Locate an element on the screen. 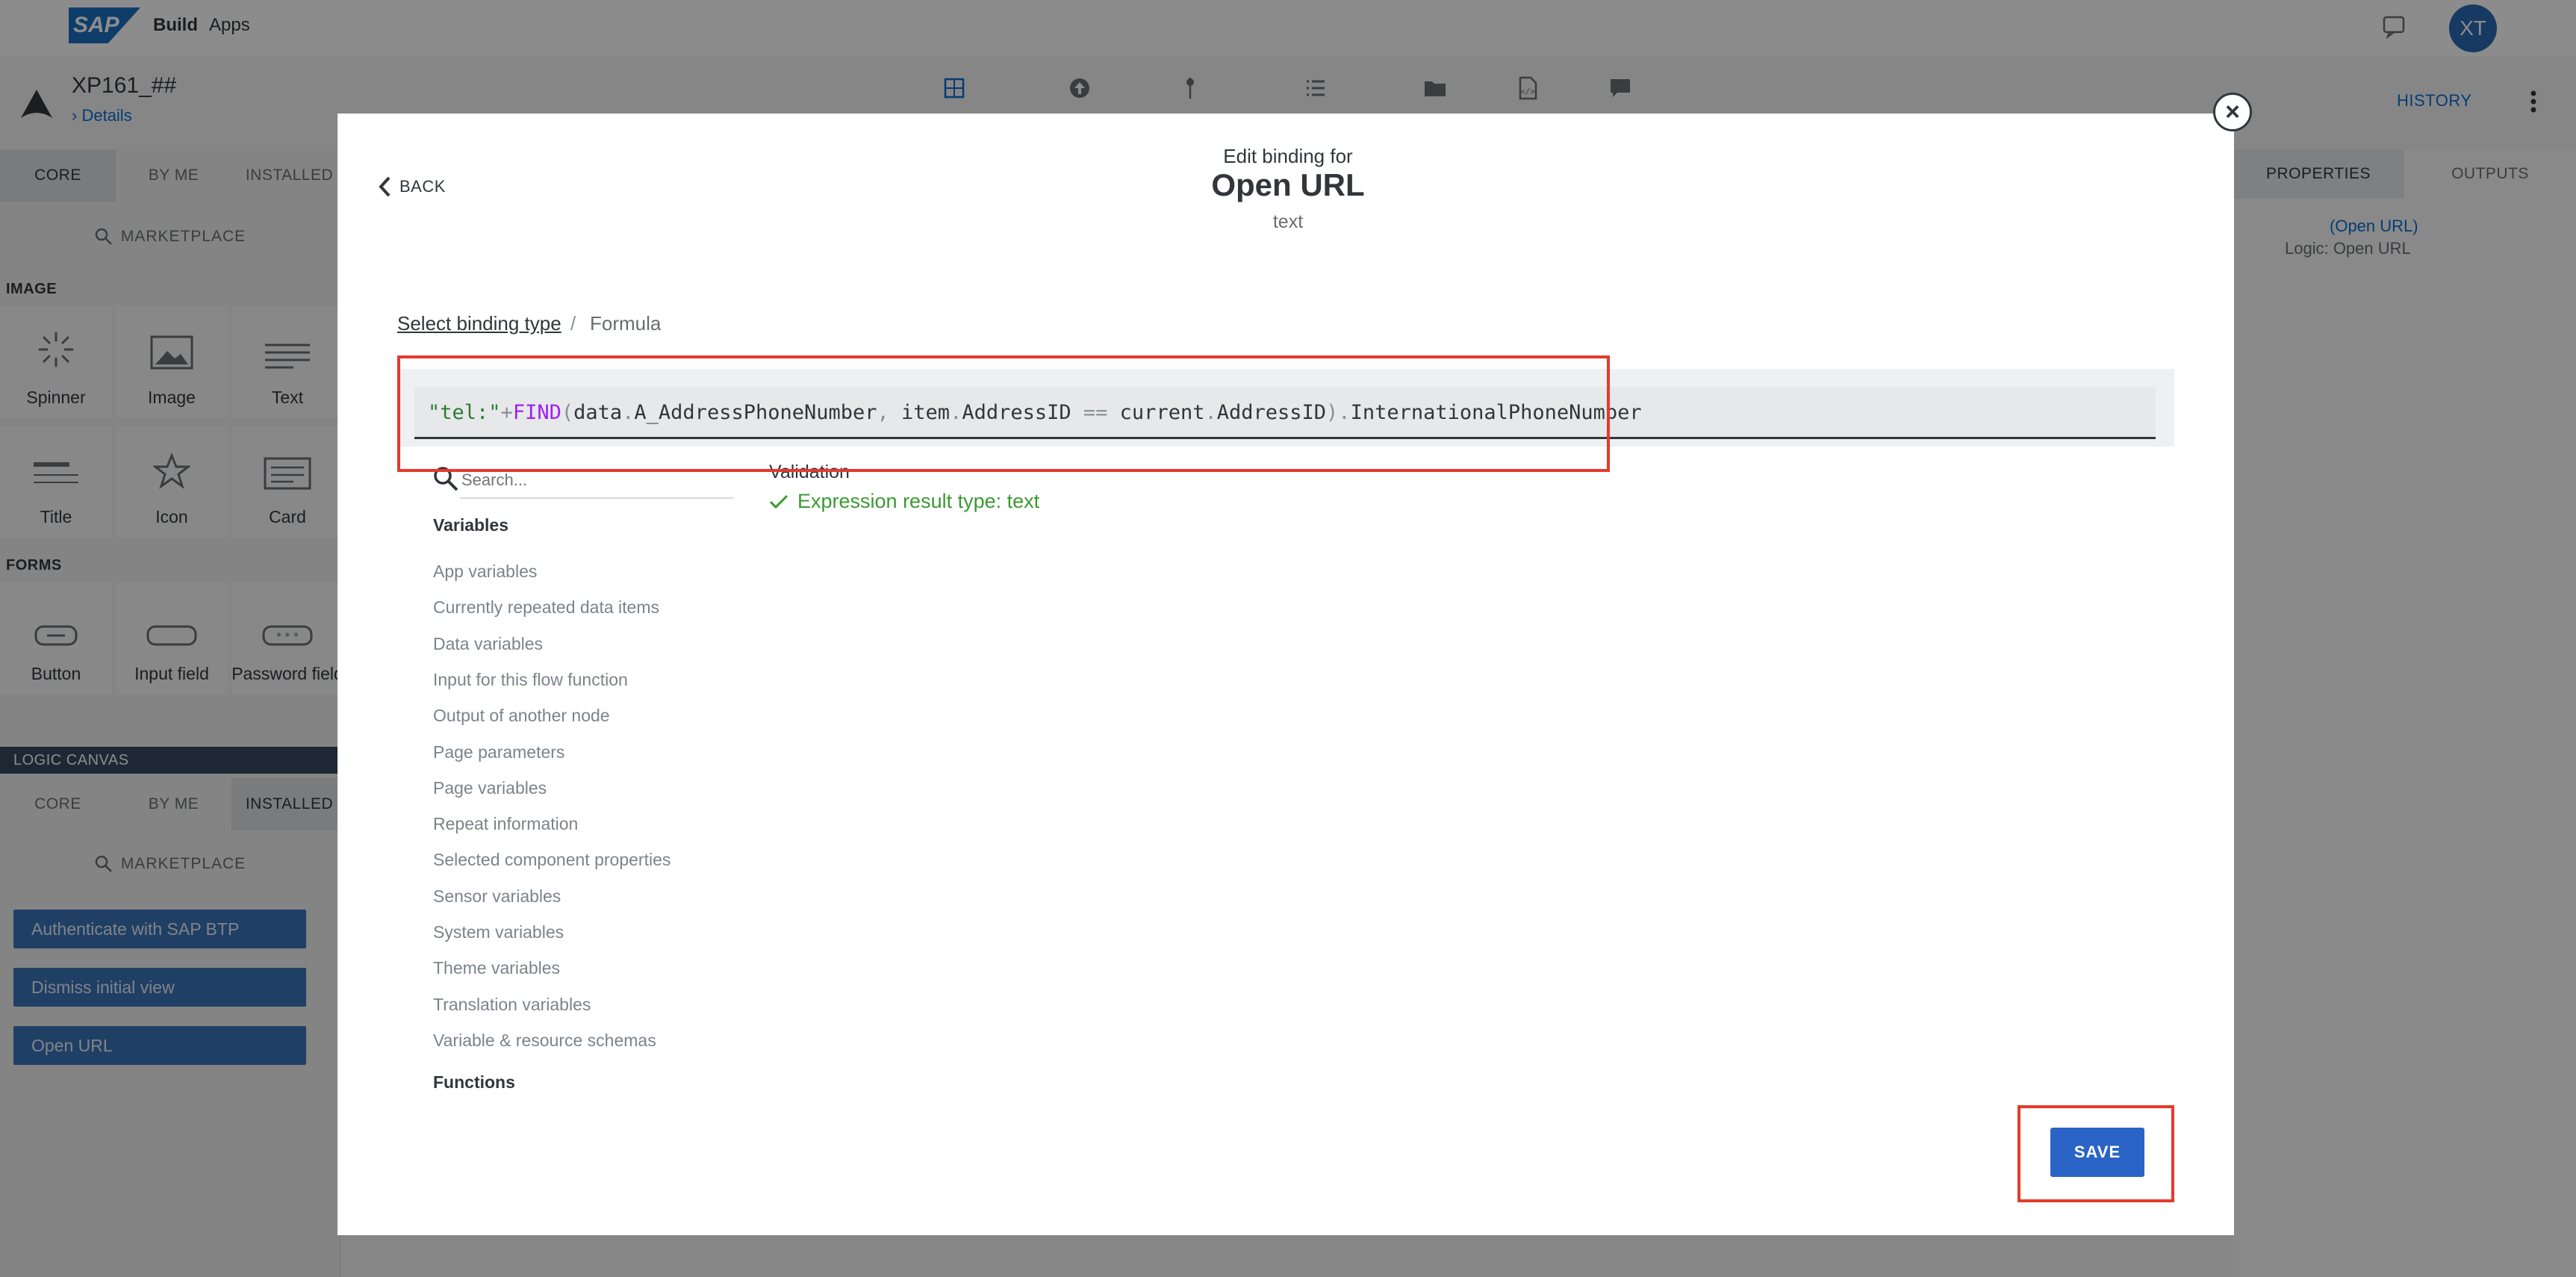  variable-item: System variables is located at coordinates (498, 932).